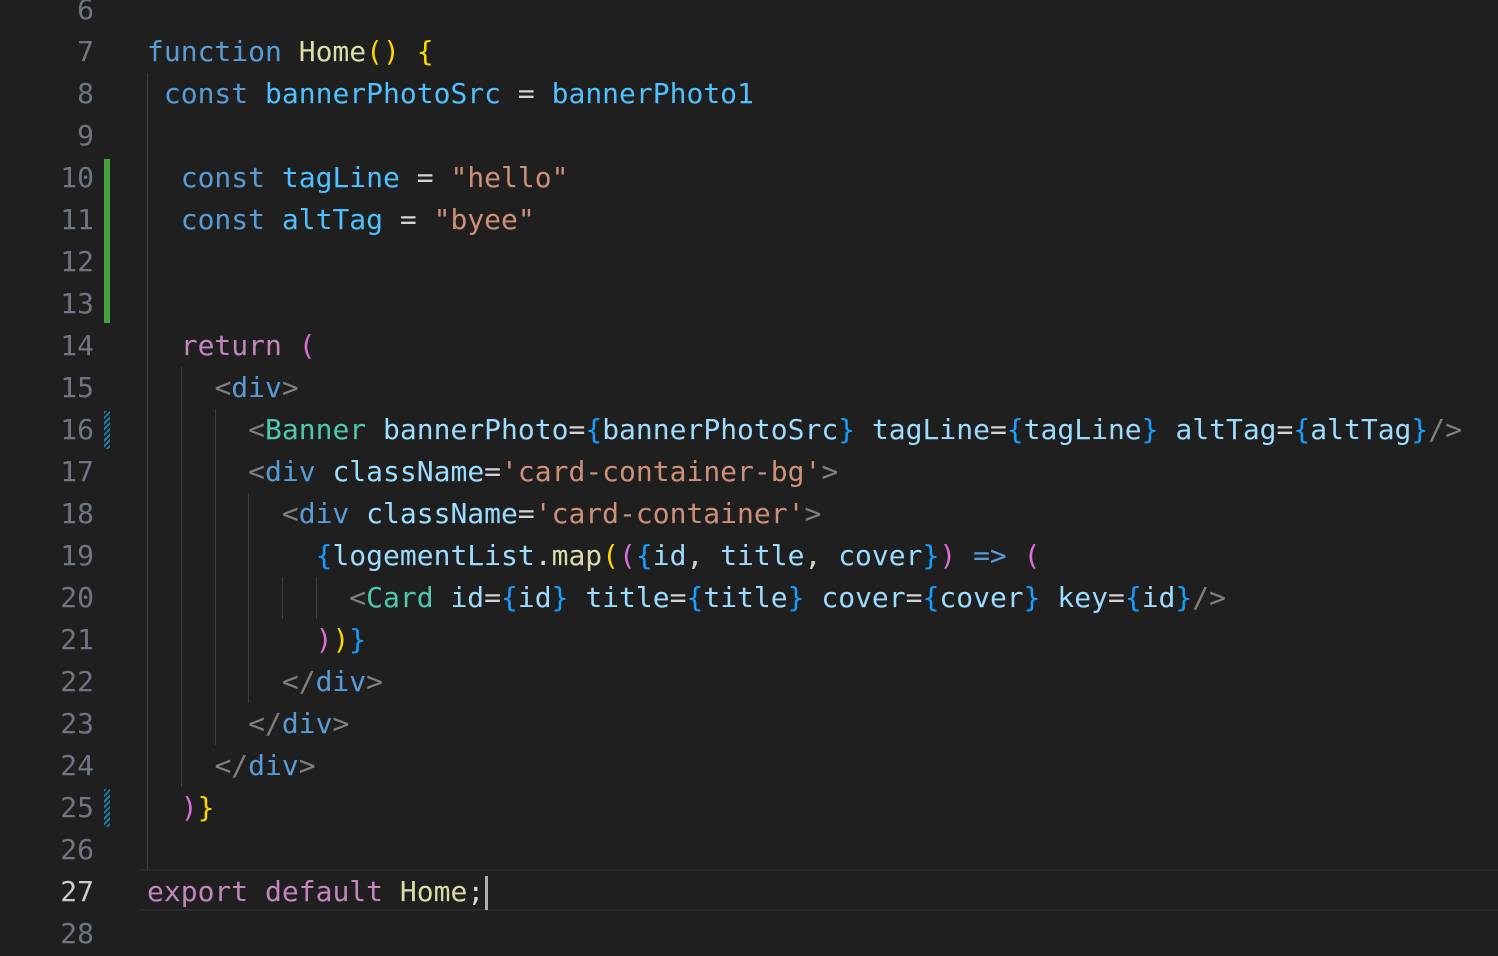 The height and width of the screenshot is (956, 1498). What do you see at coordinates (487, 893) in the screenshot?
I see `text-cursor` at bounding box center [487, 893].